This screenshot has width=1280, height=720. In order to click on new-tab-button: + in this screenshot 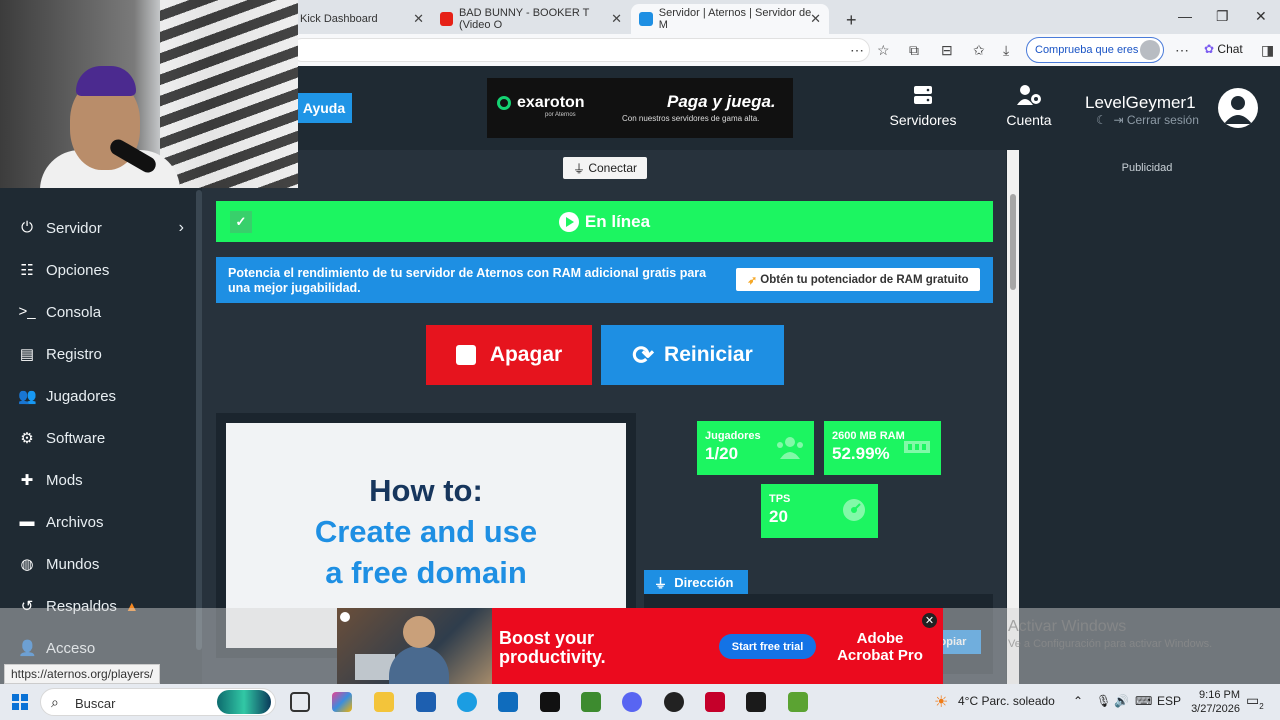, I will do `click(851, 20)`.